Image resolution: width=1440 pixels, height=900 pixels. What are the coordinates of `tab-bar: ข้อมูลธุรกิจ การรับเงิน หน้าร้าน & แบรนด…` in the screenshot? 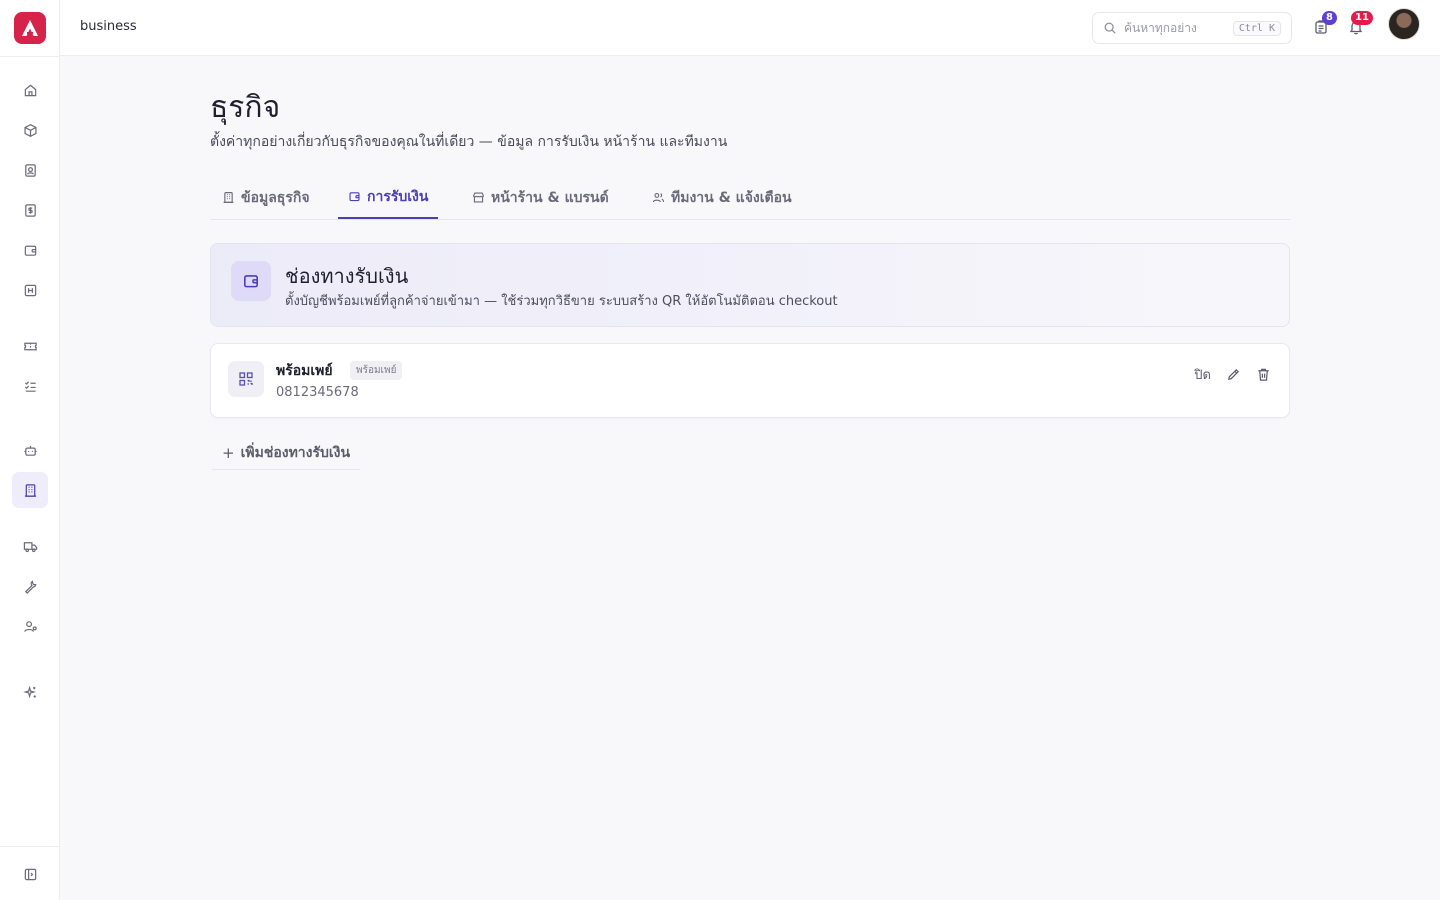 It's located at (750, 198).